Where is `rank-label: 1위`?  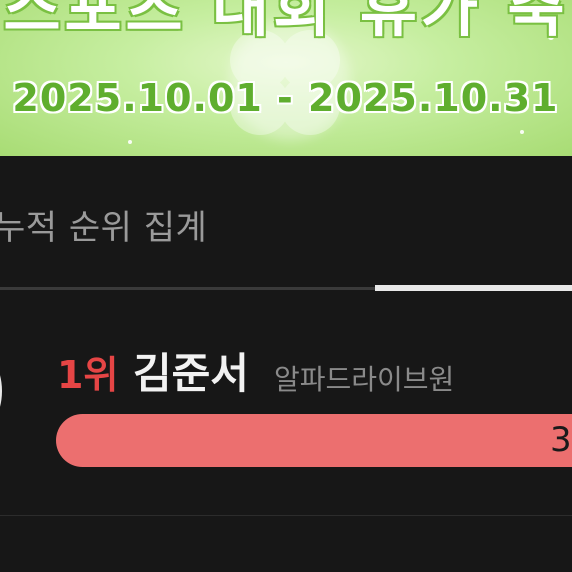 rank-label: 1위 is located at coordinates (88, 375).